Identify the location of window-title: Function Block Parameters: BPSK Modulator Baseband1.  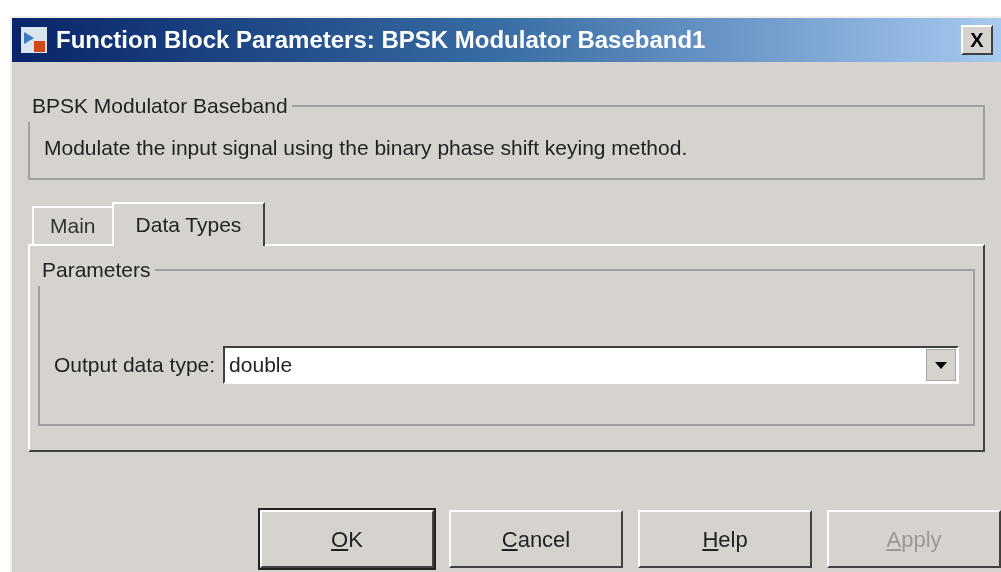
(381, 40).